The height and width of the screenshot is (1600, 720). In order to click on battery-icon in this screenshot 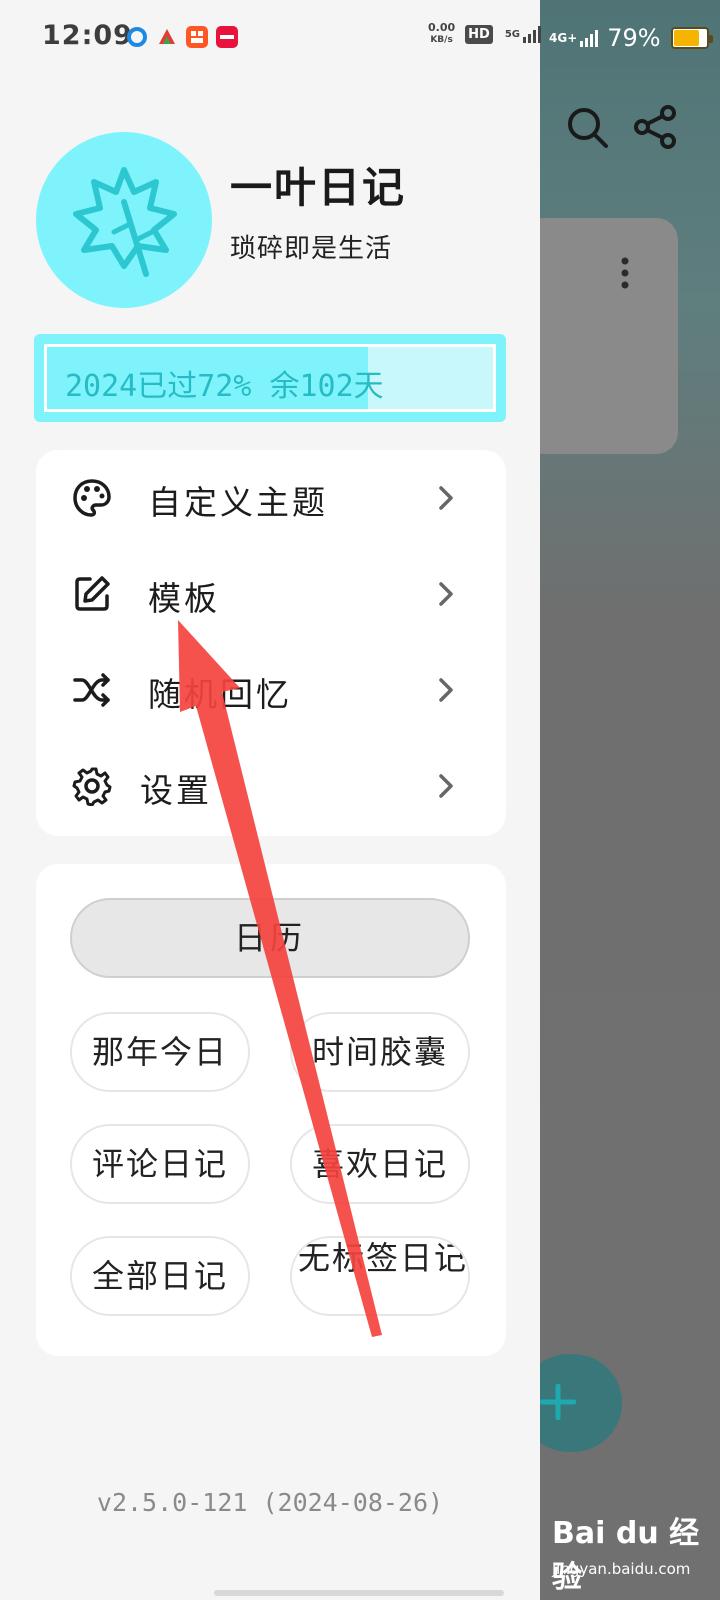, I will do `click(691, 38)`.